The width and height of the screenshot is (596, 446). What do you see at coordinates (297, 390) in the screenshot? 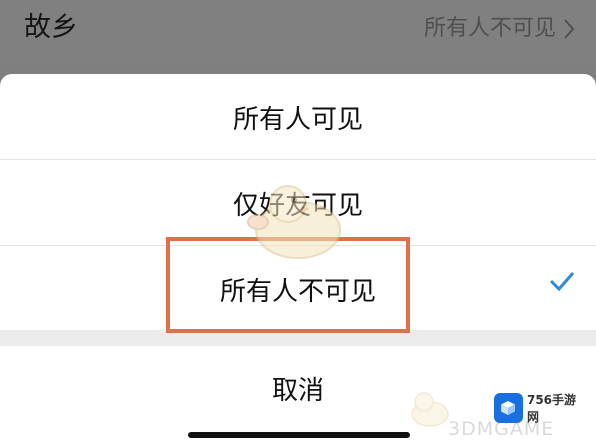
I see `cancel-label: 取消` at bounding box center [297, 390].